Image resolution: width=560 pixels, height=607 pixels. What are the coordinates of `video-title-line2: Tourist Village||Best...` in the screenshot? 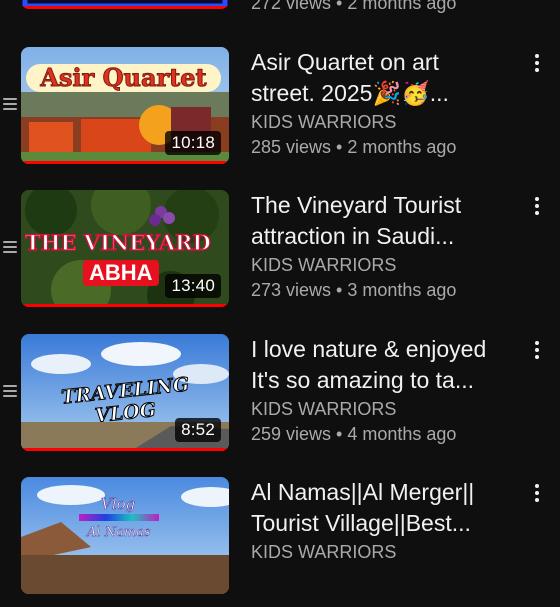 It's located at (361, 523).